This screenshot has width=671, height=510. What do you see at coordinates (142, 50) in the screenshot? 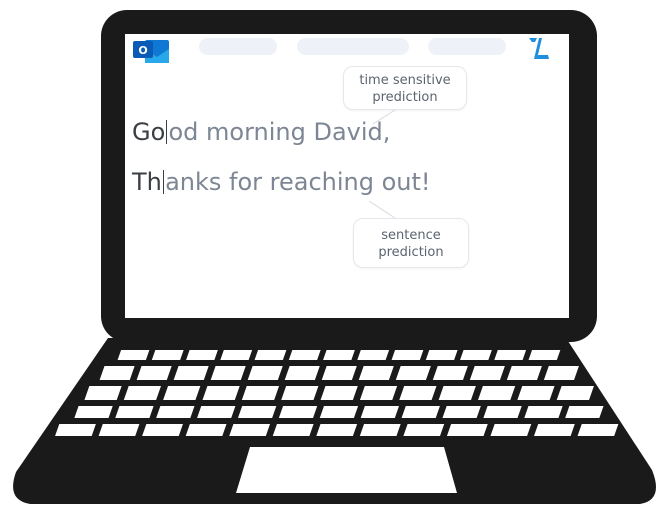
I see `outlook-letter: O` at bounding box center [142, 50].